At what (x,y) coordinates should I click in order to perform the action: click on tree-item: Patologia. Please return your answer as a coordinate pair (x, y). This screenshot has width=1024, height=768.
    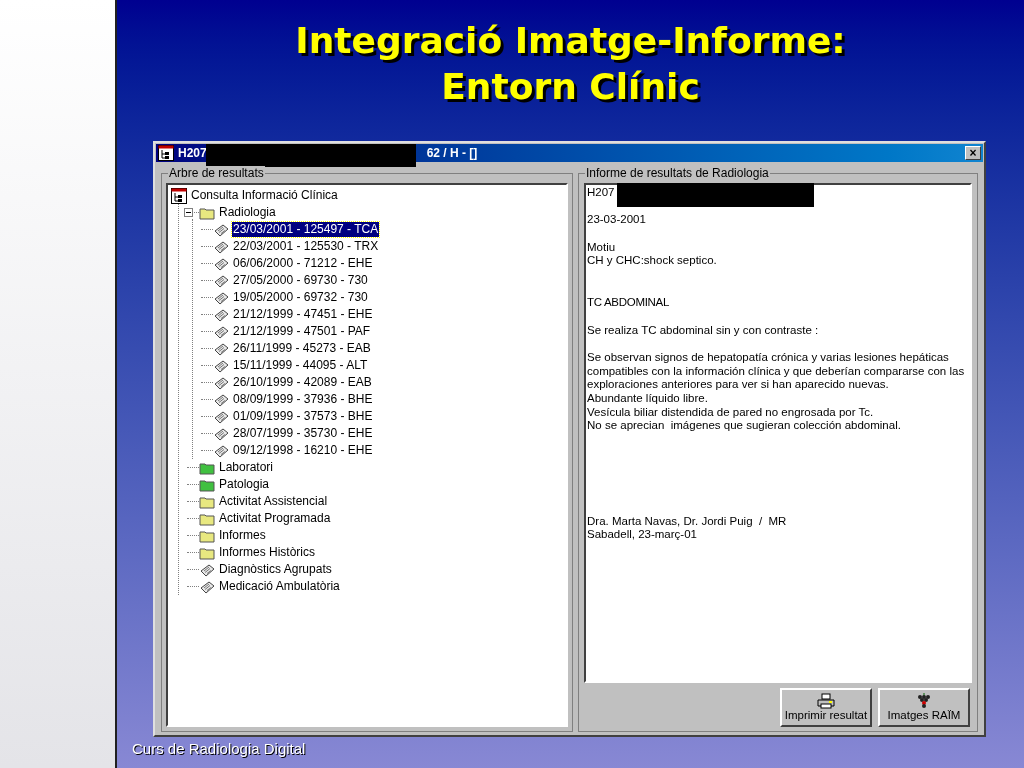
    Looking at the image, I should click on (244, 484).